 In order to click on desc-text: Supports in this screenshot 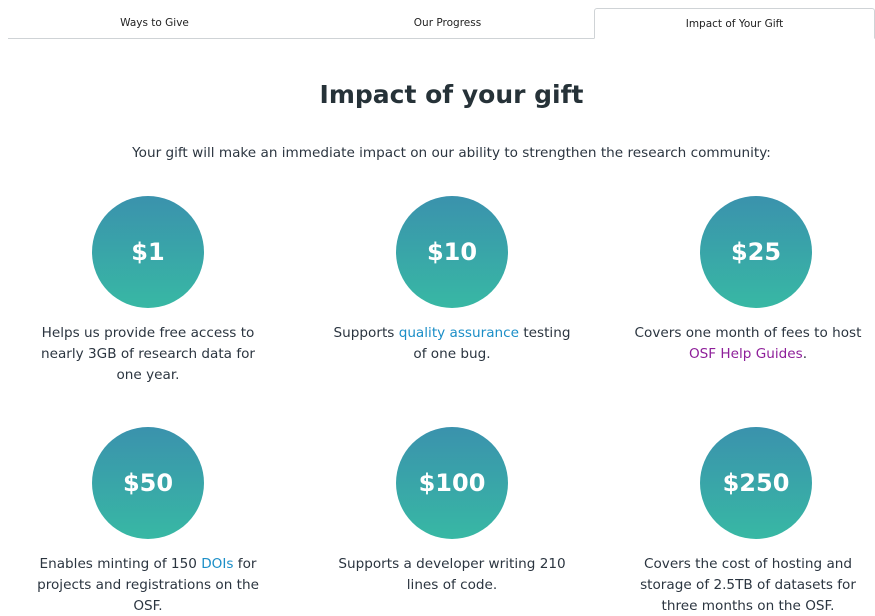, I will do `click(366, 333)`.